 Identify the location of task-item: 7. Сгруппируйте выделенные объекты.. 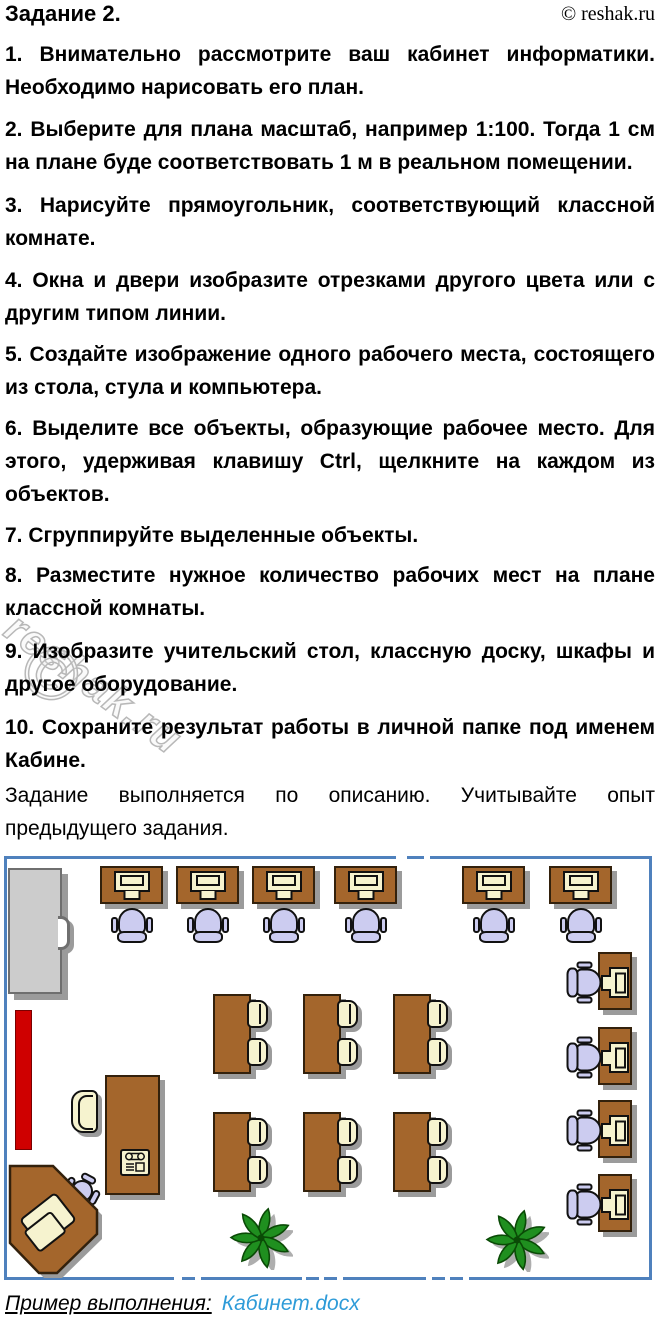
(212, 535).